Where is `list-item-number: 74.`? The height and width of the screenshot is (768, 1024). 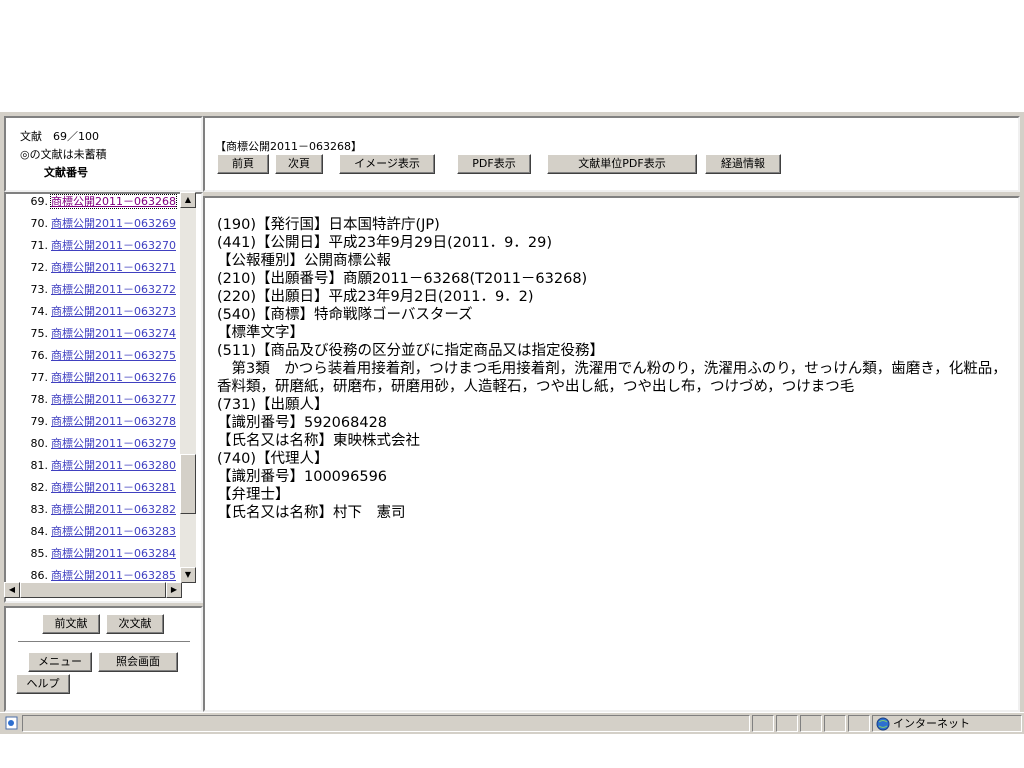
list-item-number: 74. is located at coordinates (39, 311).